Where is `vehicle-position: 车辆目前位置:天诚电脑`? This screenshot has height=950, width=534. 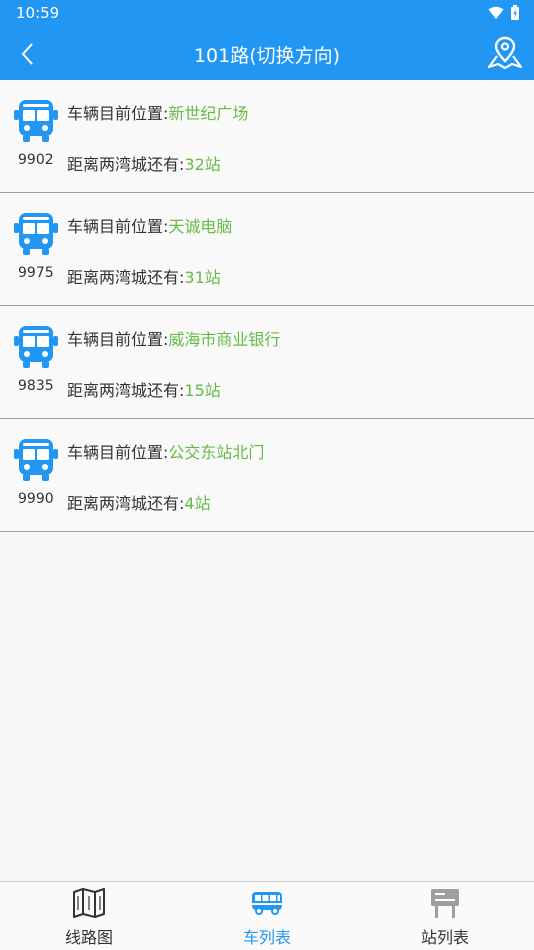 vehicle-position: 车辆目前位置:天诚电脑 is located at coordinates (149, 225).